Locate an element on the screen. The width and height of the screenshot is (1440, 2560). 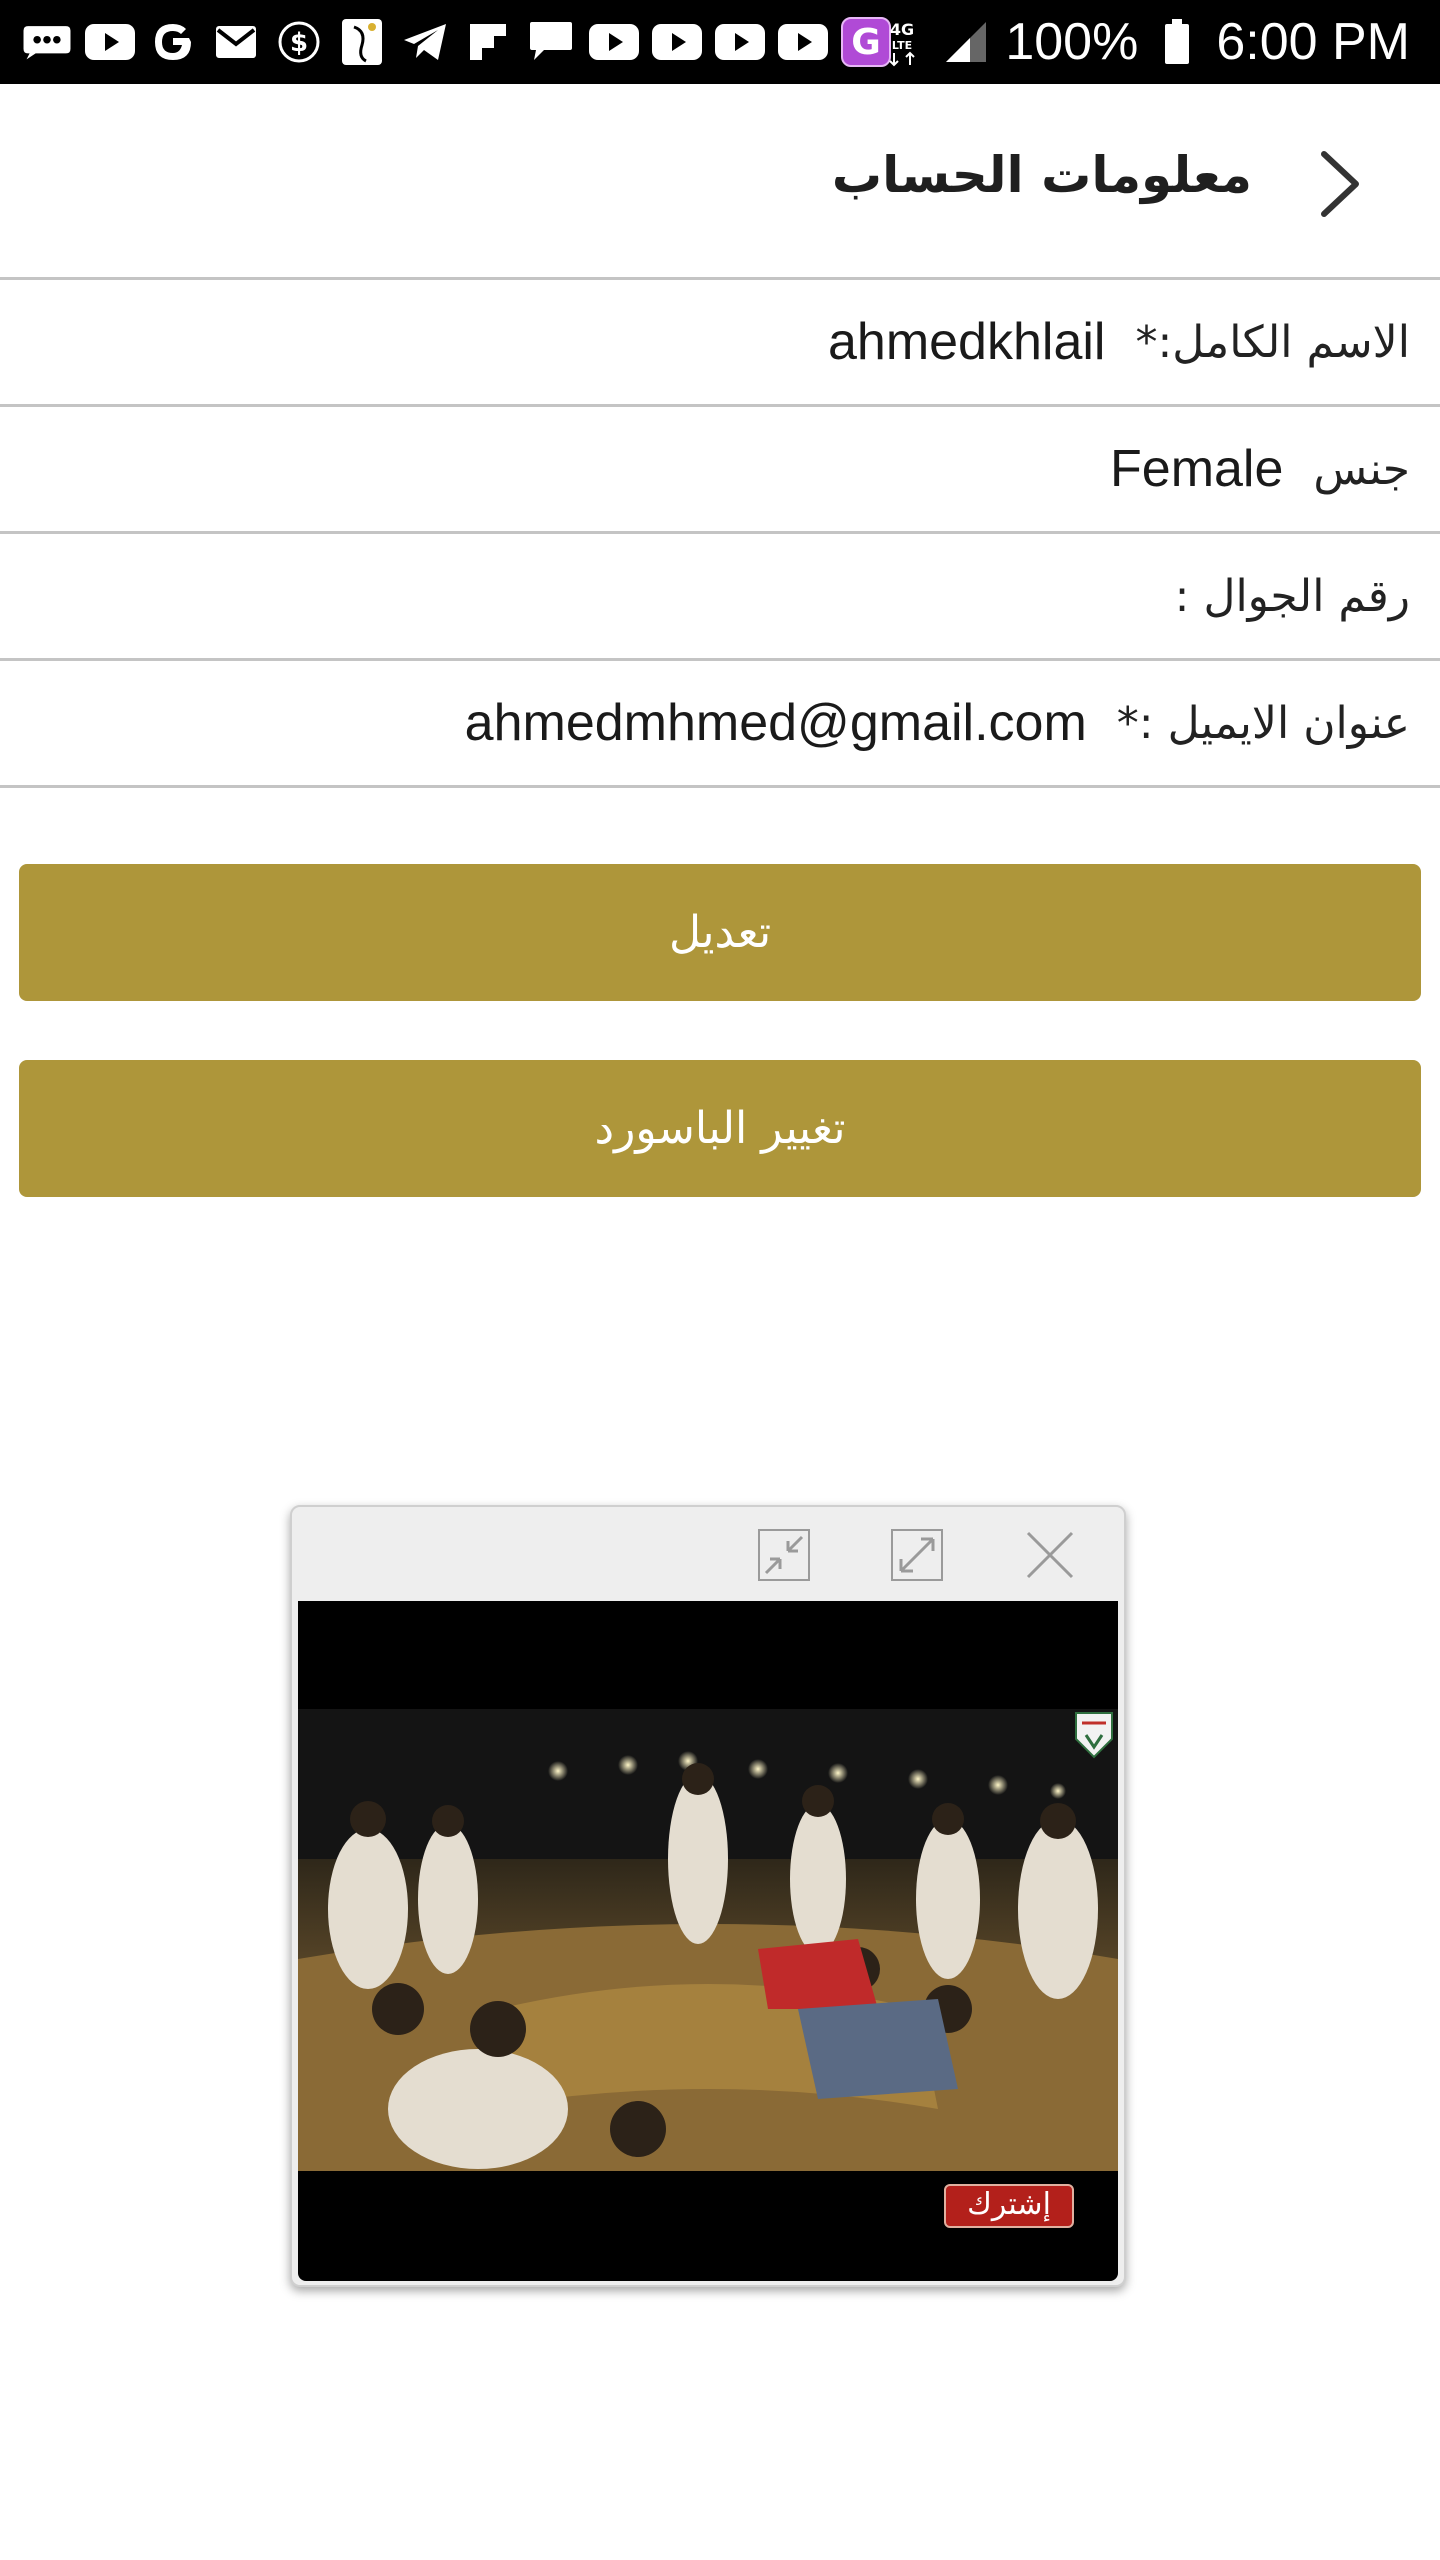
minimize-icon is located at coordinates (784, 1555).